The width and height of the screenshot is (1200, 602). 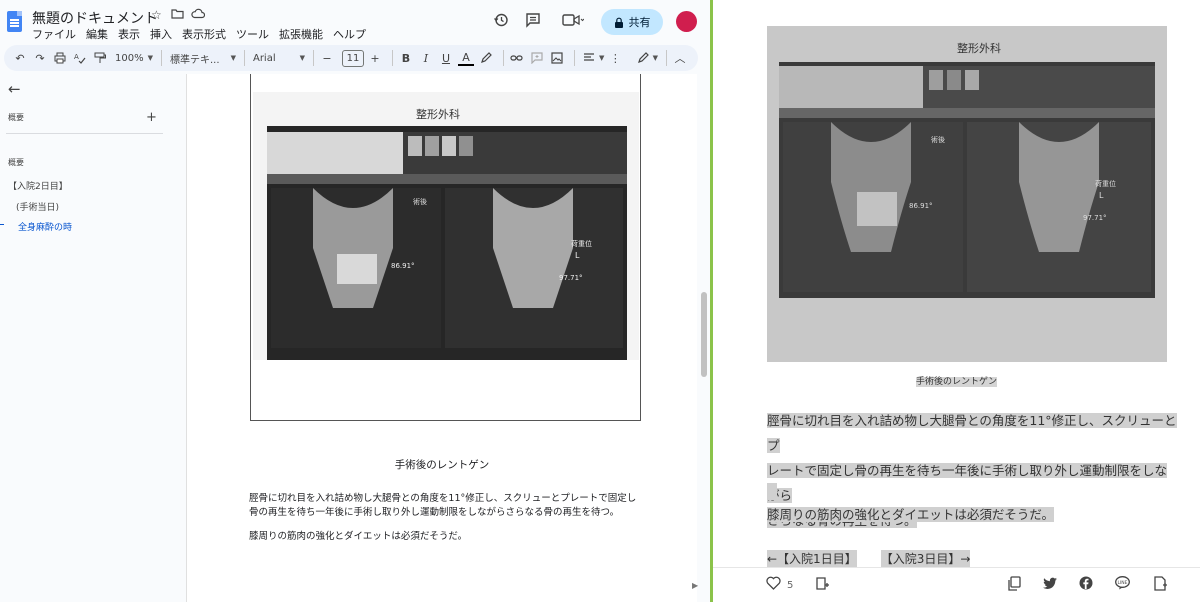 What do you see at coordinates (45, 226) in the screenshot?
I see `outline-item-active: 全身麻酔の時` at bounding box center [45, 226].